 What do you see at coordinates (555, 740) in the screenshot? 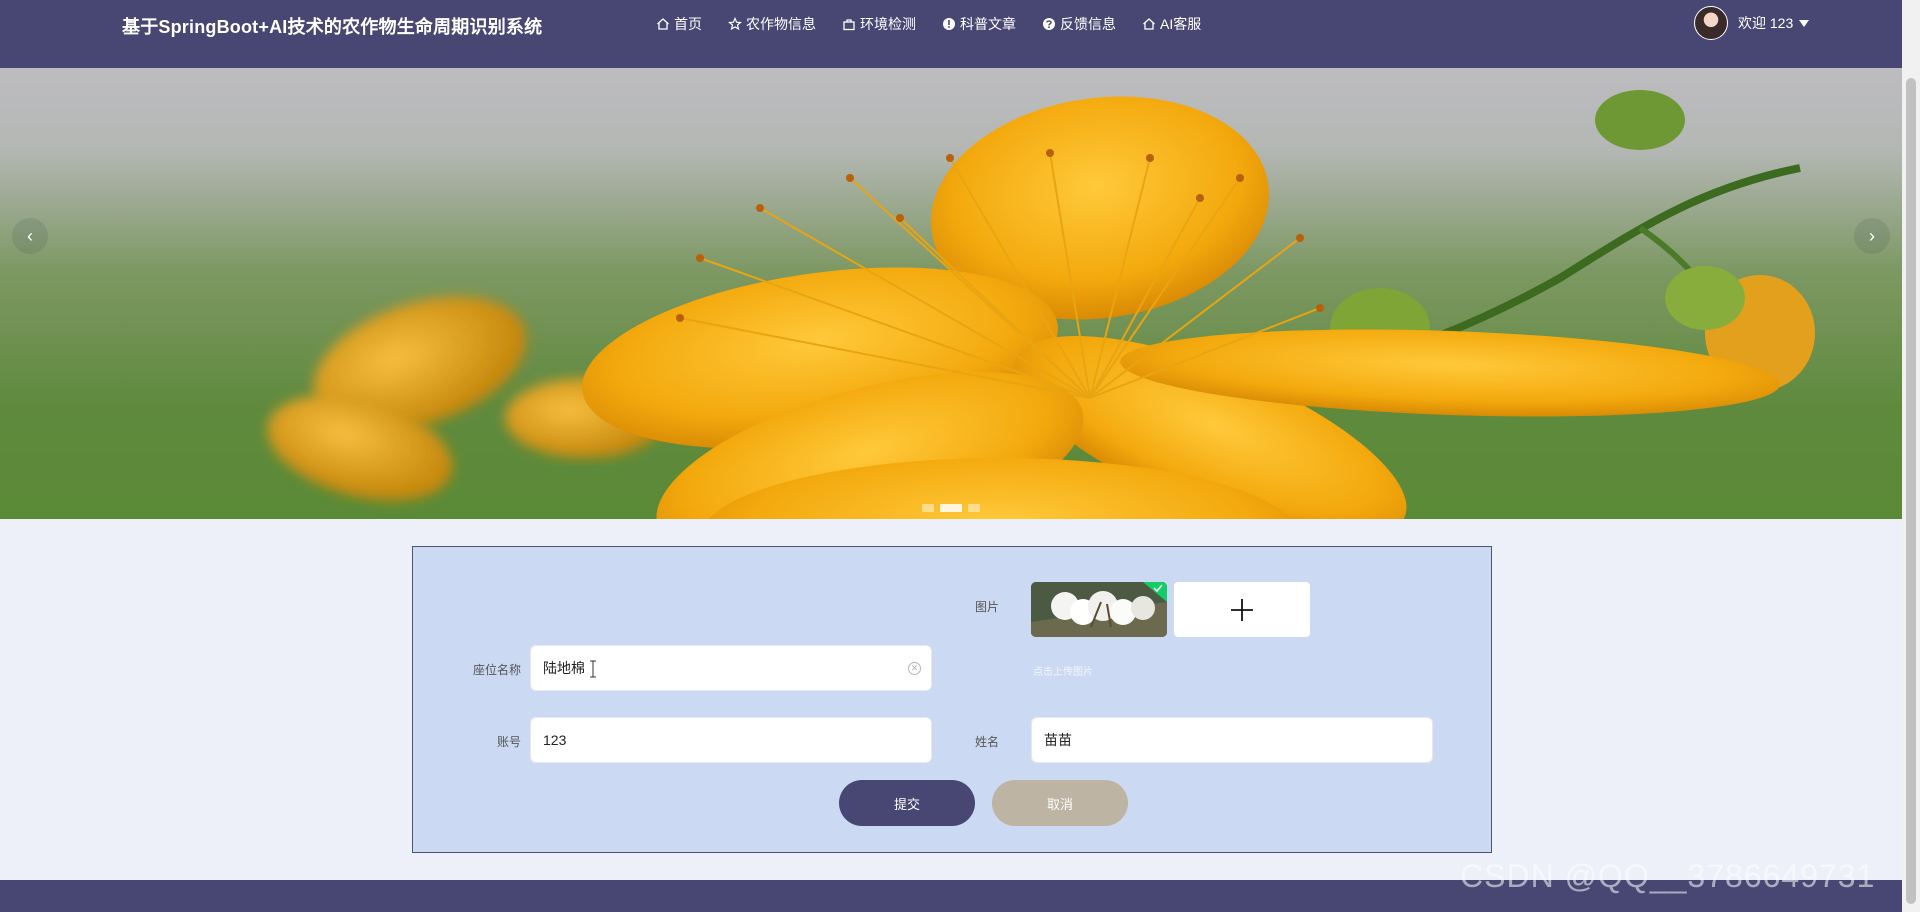
I see `account-value: 123` at bounding box center [555, 740].